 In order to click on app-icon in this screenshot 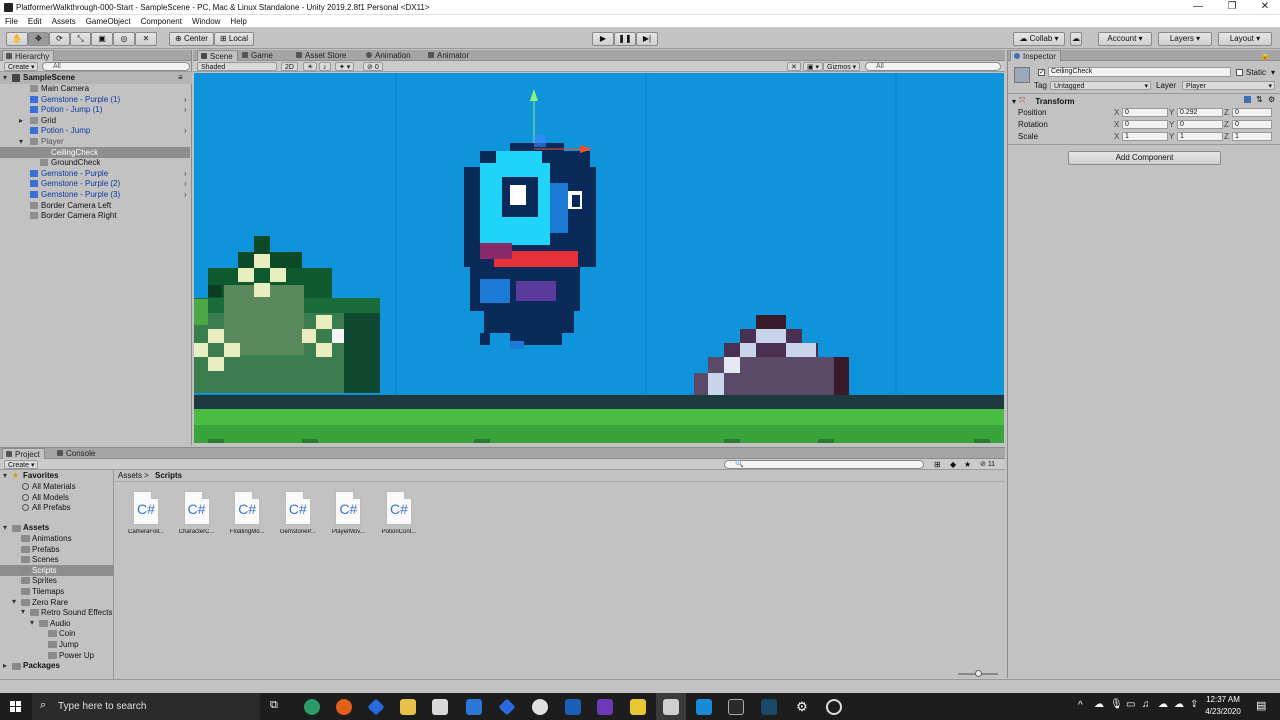, I will do `click(769, 707)`.